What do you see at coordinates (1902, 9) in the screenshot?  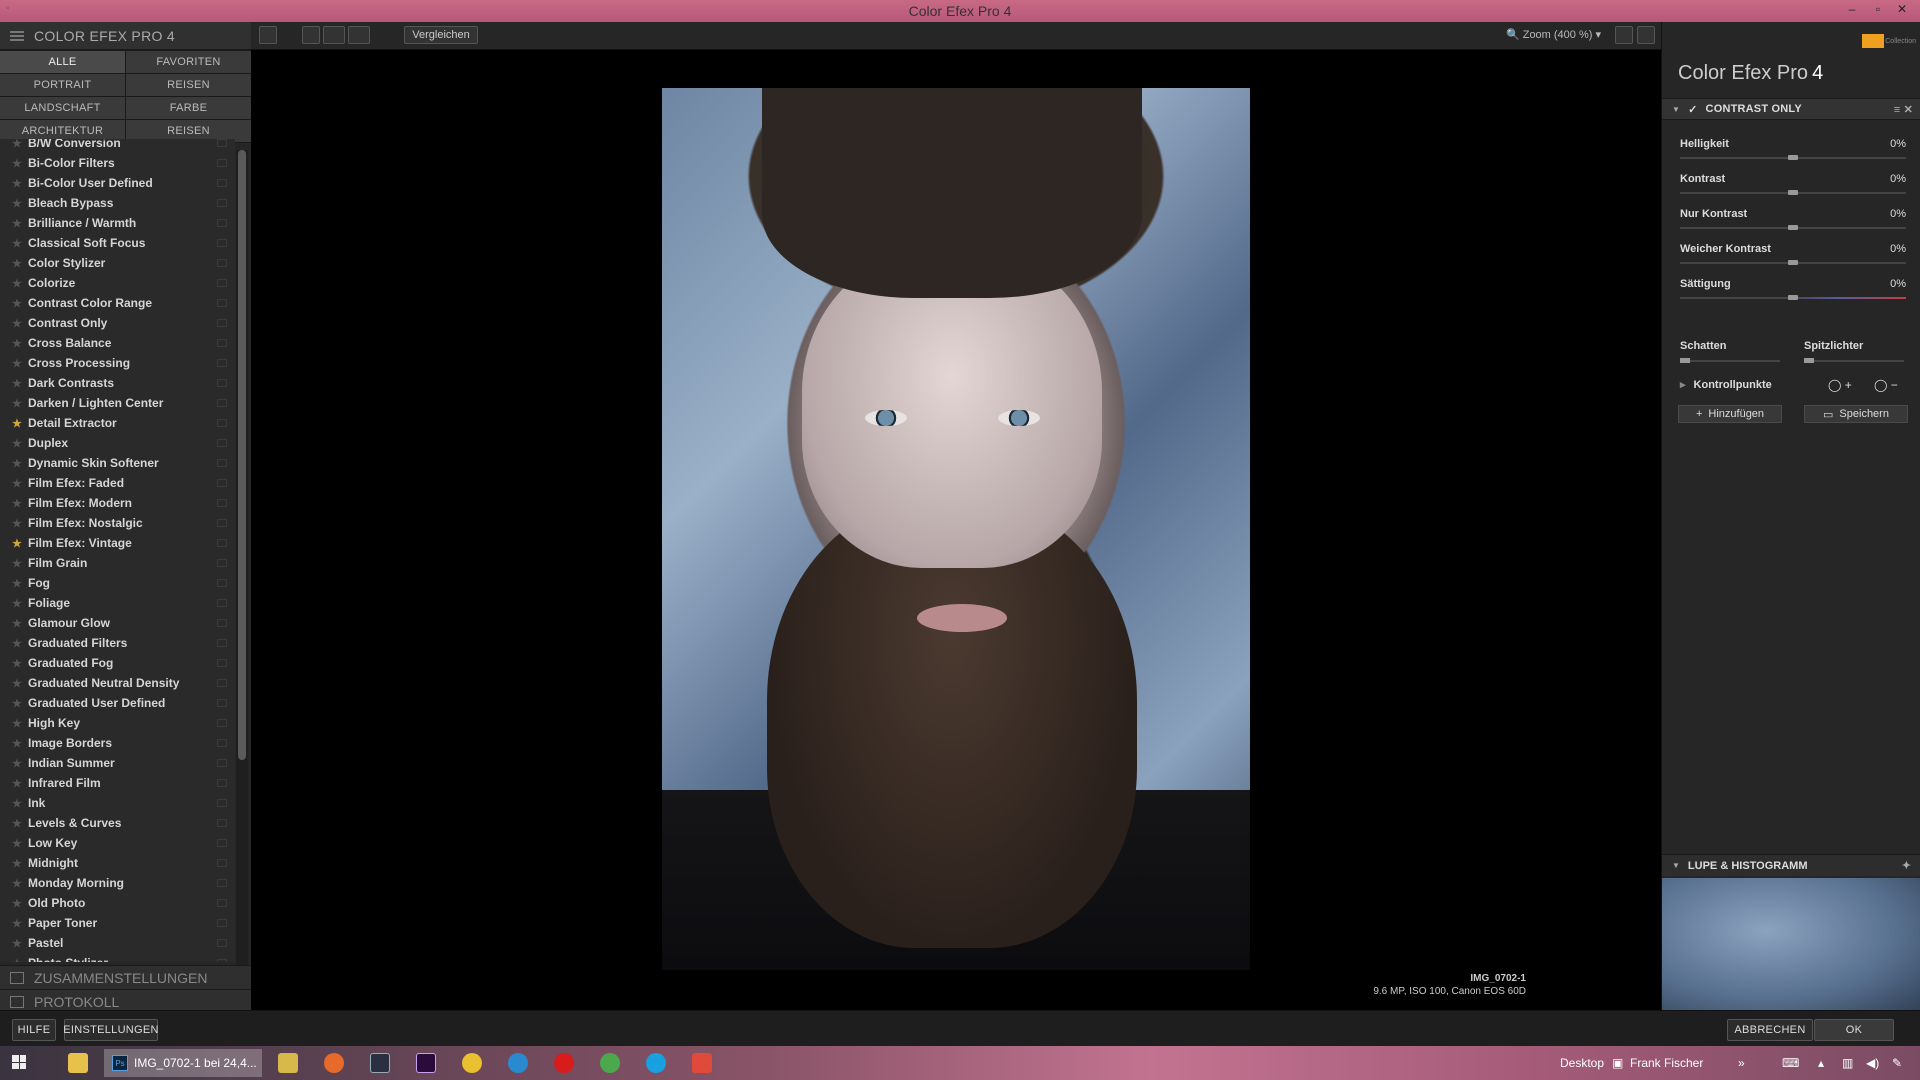 I see `close-button: ✕` at bounding box center [1902, 9].